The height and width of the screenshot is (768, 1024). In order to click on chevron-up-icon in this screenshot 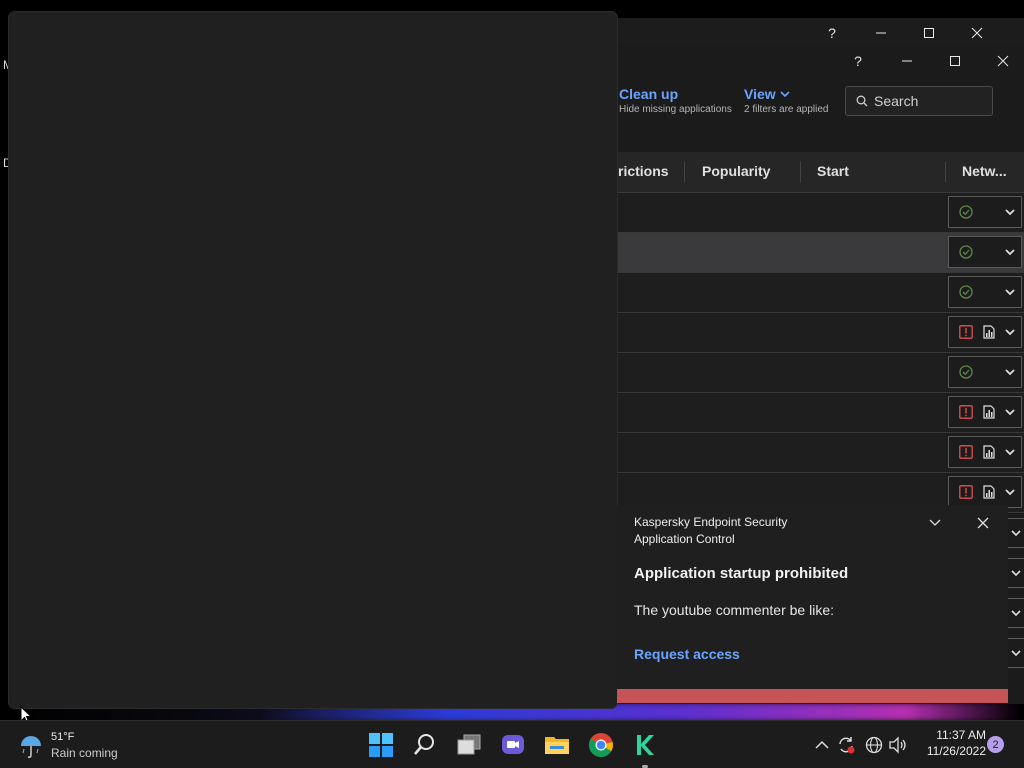, I will do `click(822, 744)`.